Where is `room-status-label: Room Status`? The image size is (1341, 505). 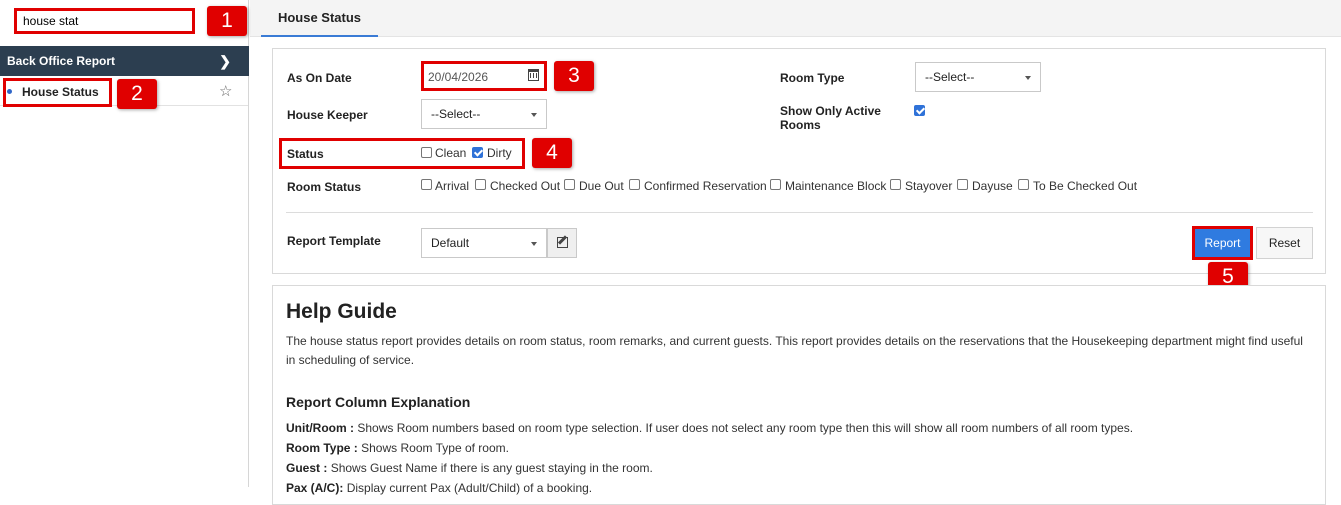 room-status-label: Room Status is located at coordinates (324, 187).